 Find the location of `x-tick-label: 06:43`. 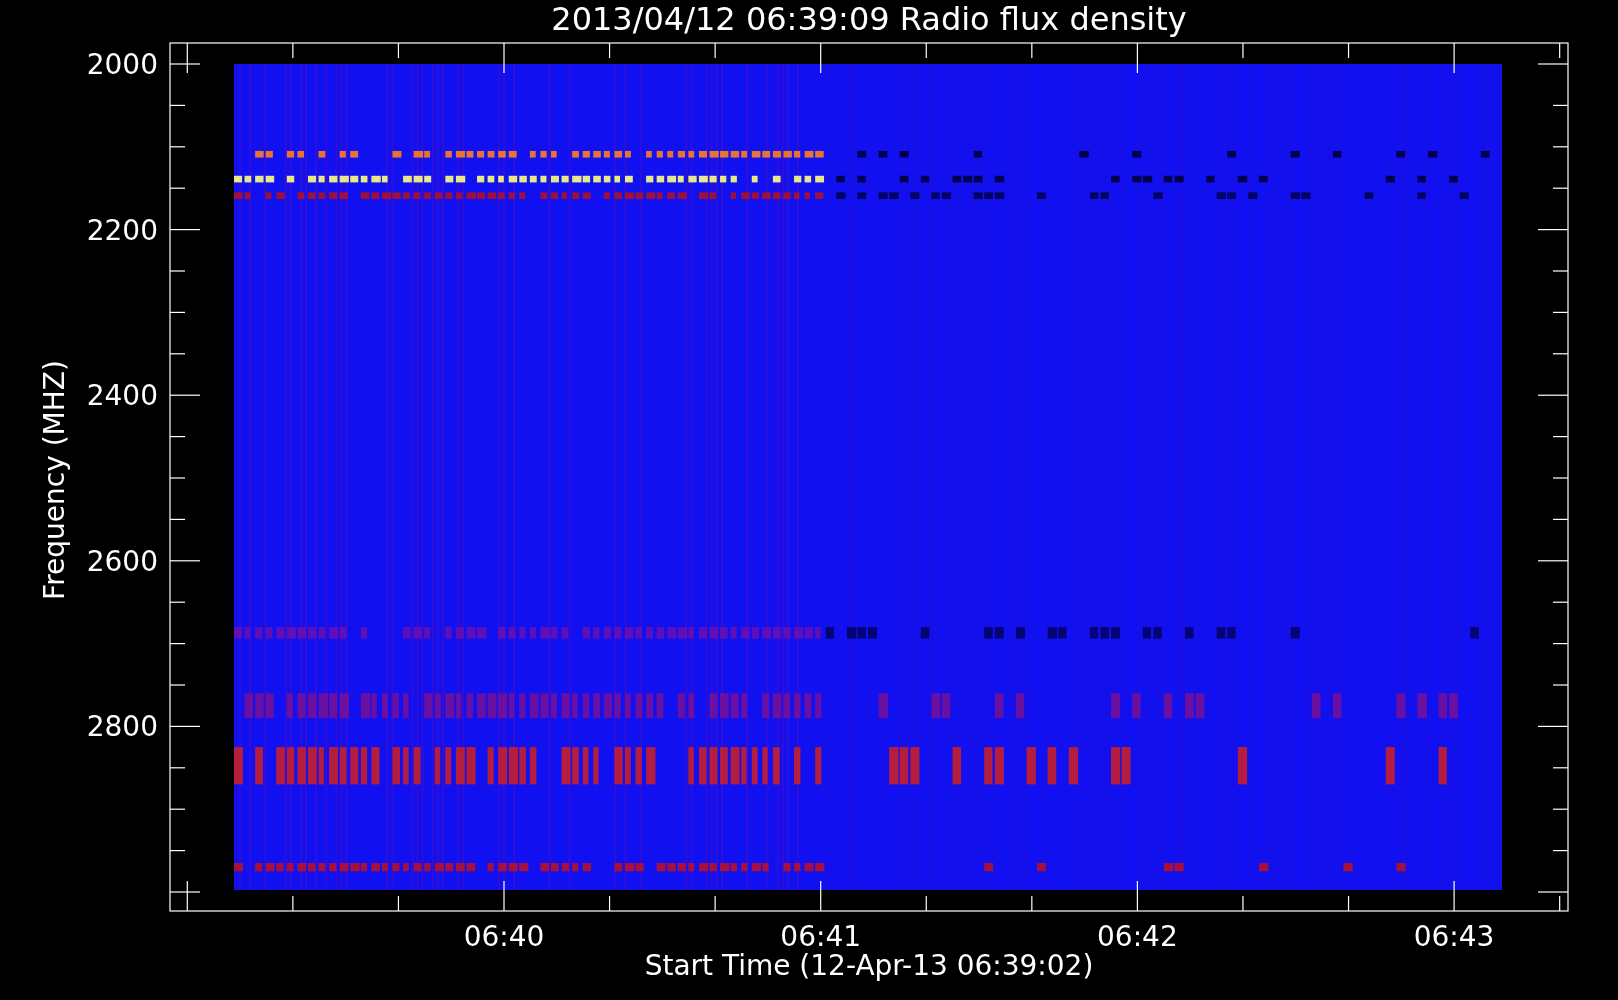

x-tick-label: 06:43 is located at coordinates (1454, 936).